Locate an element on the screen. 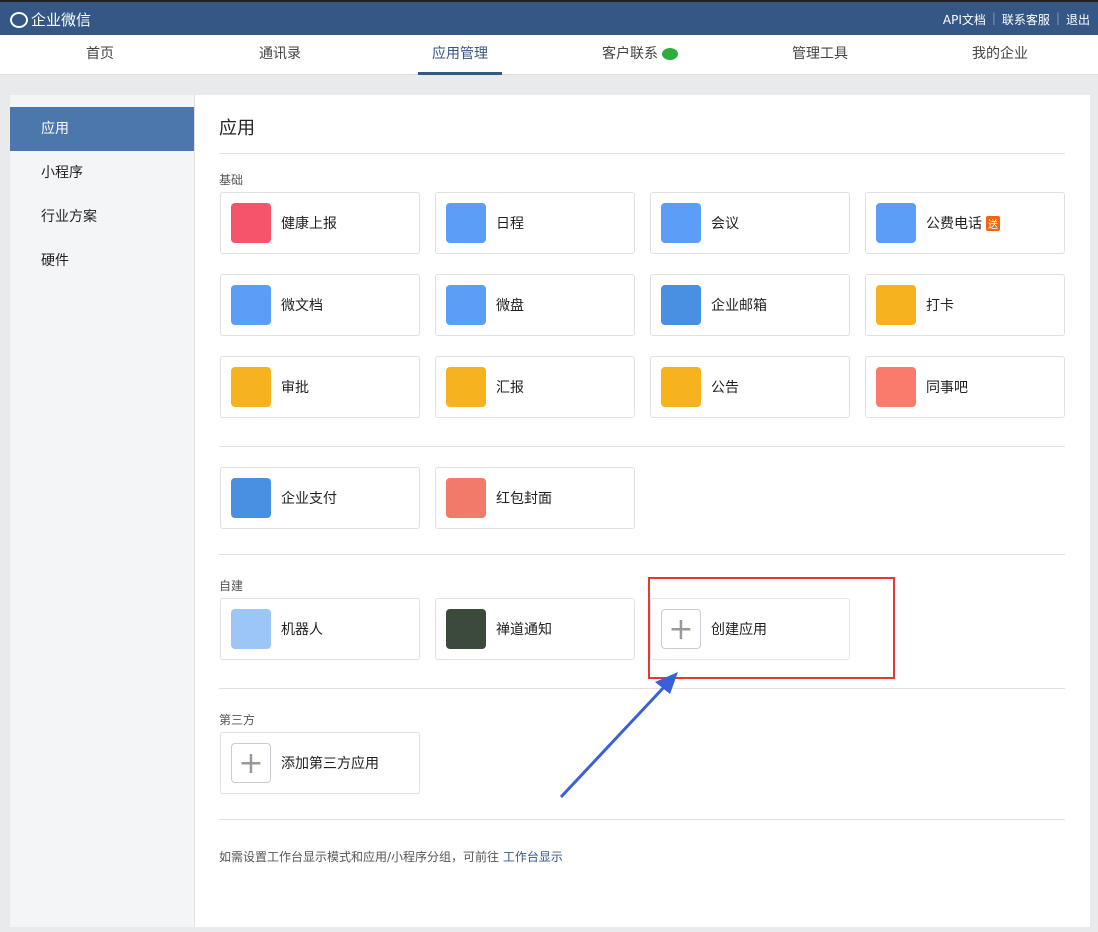  annotation-arrow is located at coordinates (618, 735).